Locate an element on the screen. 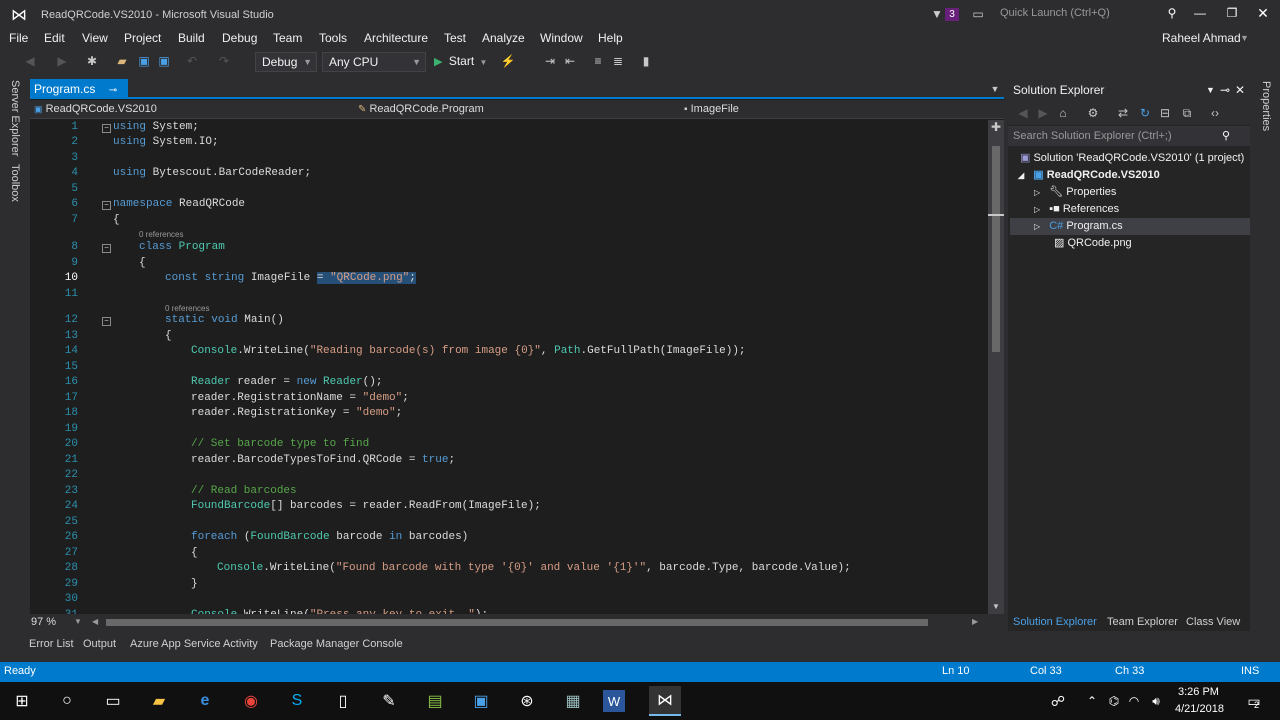 The height and width of the screenshot is (720, 1280). expanded-chevron-icon: ◢ is located at coordinates (1021, 175).